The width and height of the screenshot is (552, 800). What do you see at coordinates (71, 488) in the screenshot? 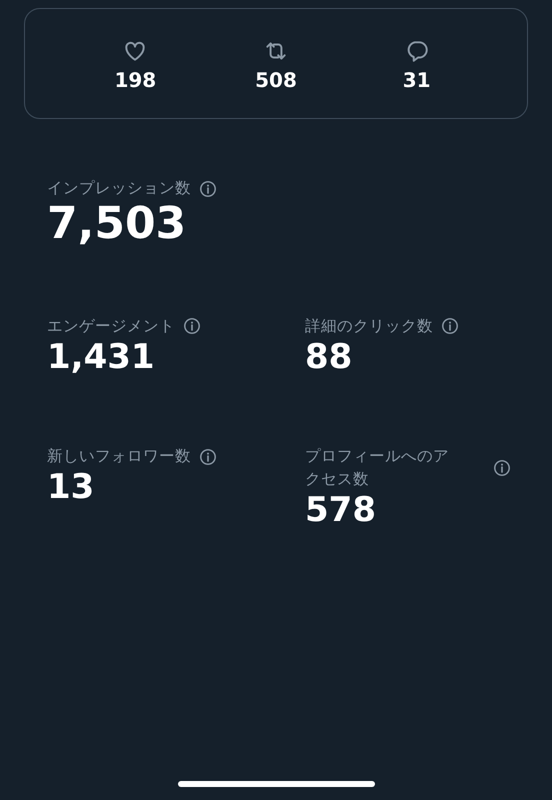
I see `metric-value: 13` at bounding box center [71, 488].